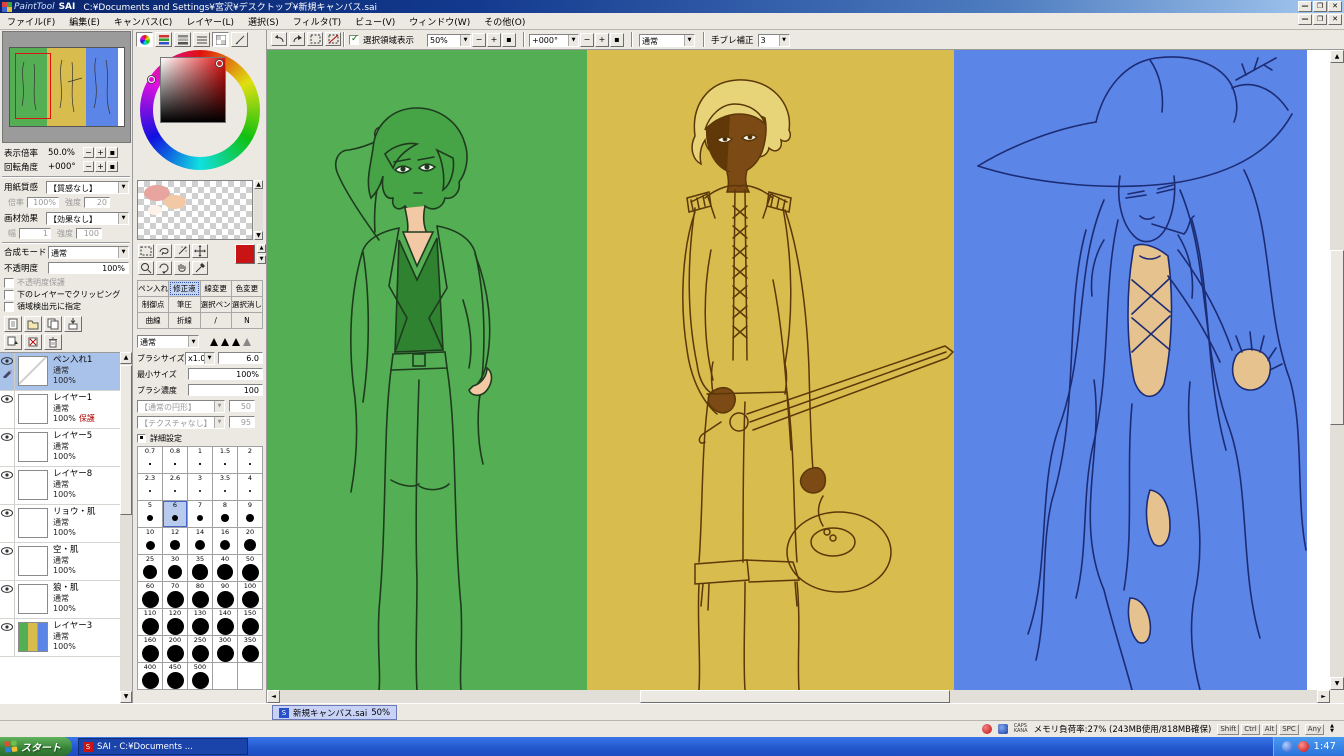  What do you see at coordinates (9, 282) in the screenshot?
I see `lock-opacity-checkbox` at bounding box center [9, 282].